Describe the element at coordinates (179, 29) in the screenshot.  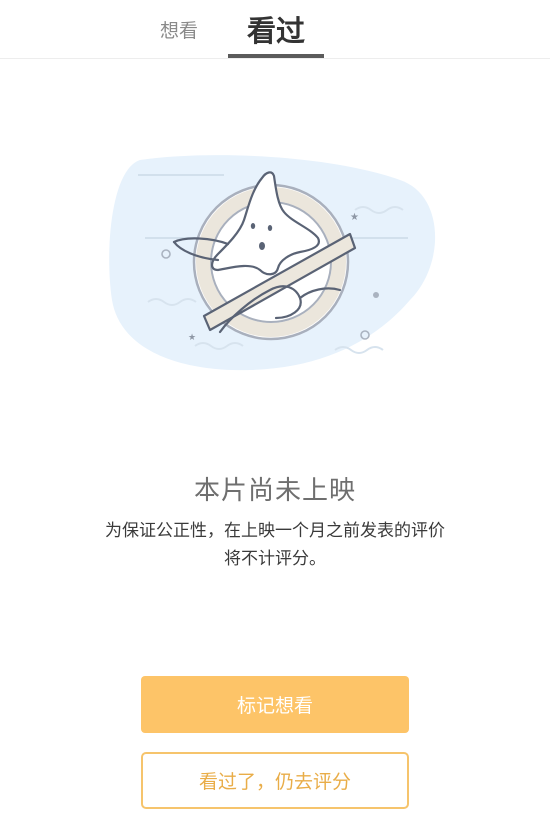
I see `tab-want: 想看` at that location.